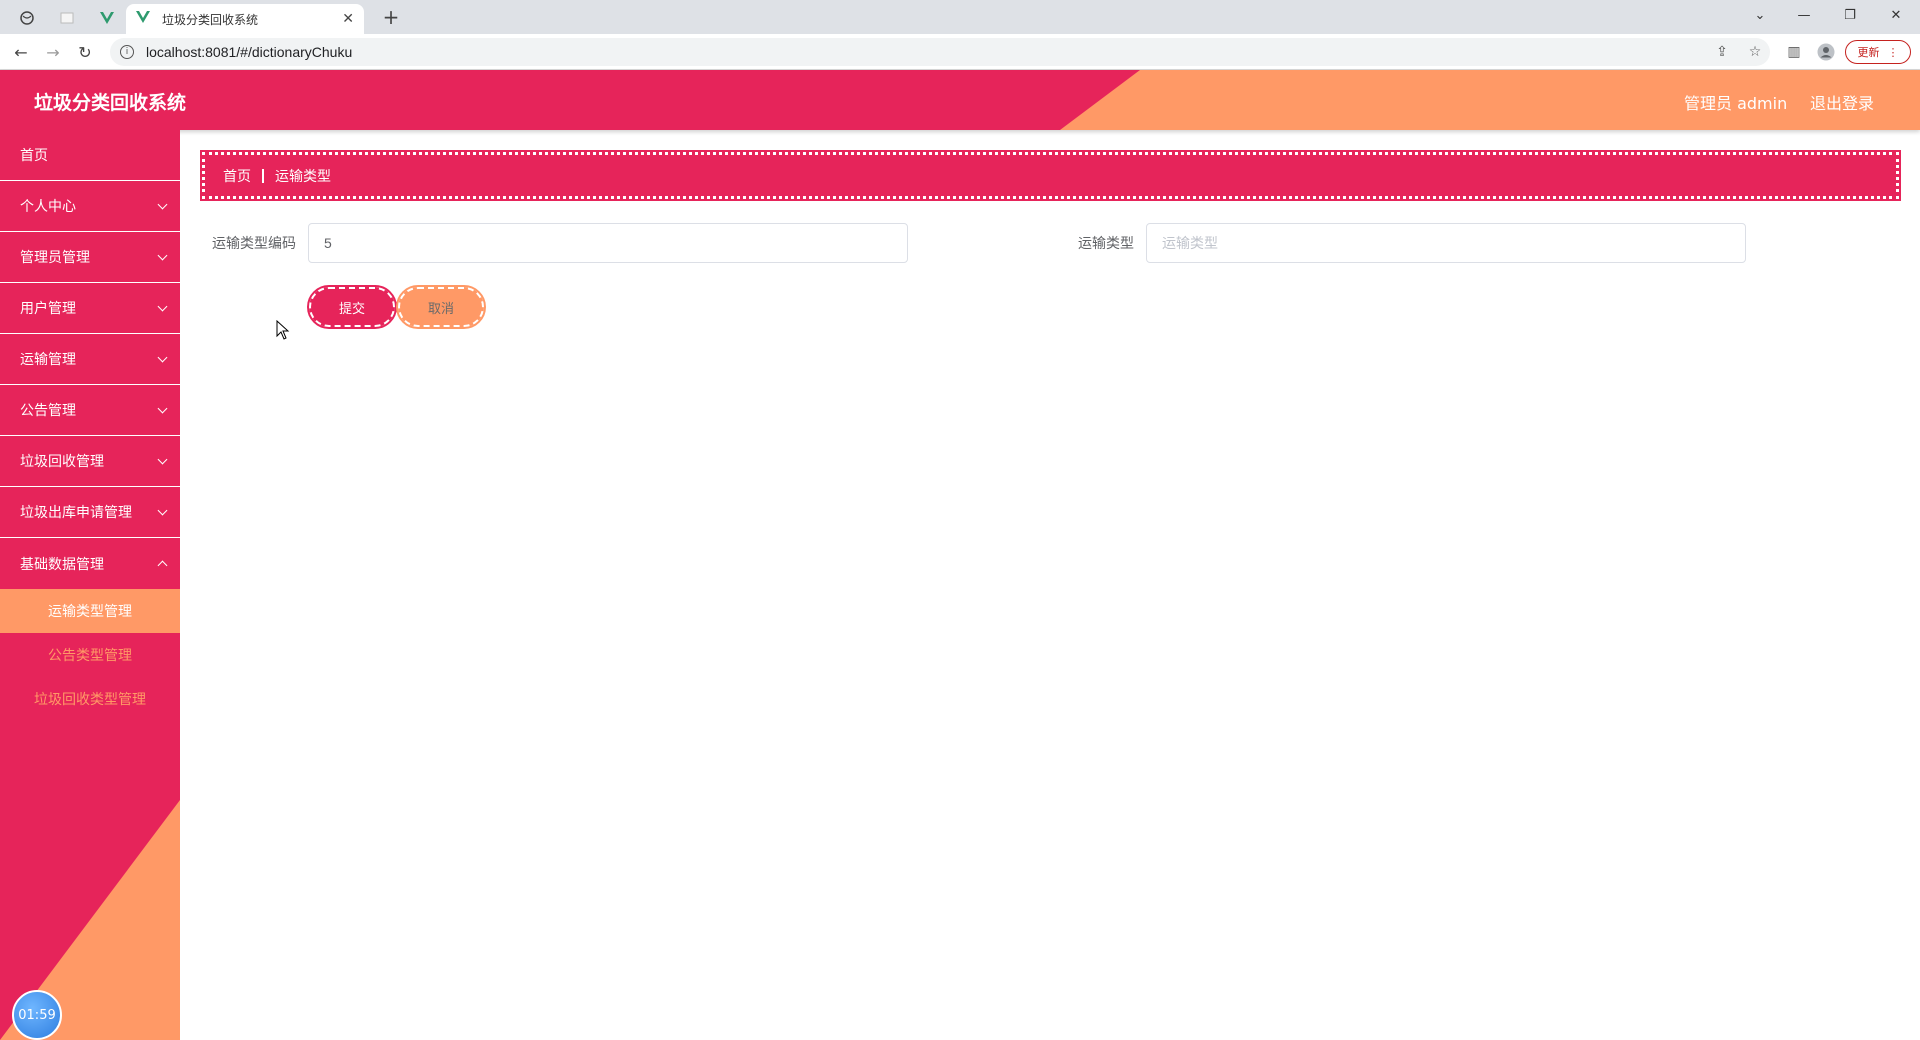 The height and width of the screenshot is (1040, 1920). Describe the element at coordinates (27, 18) in the screenshot. I see `pinned-tab-globe-icon` at that location.